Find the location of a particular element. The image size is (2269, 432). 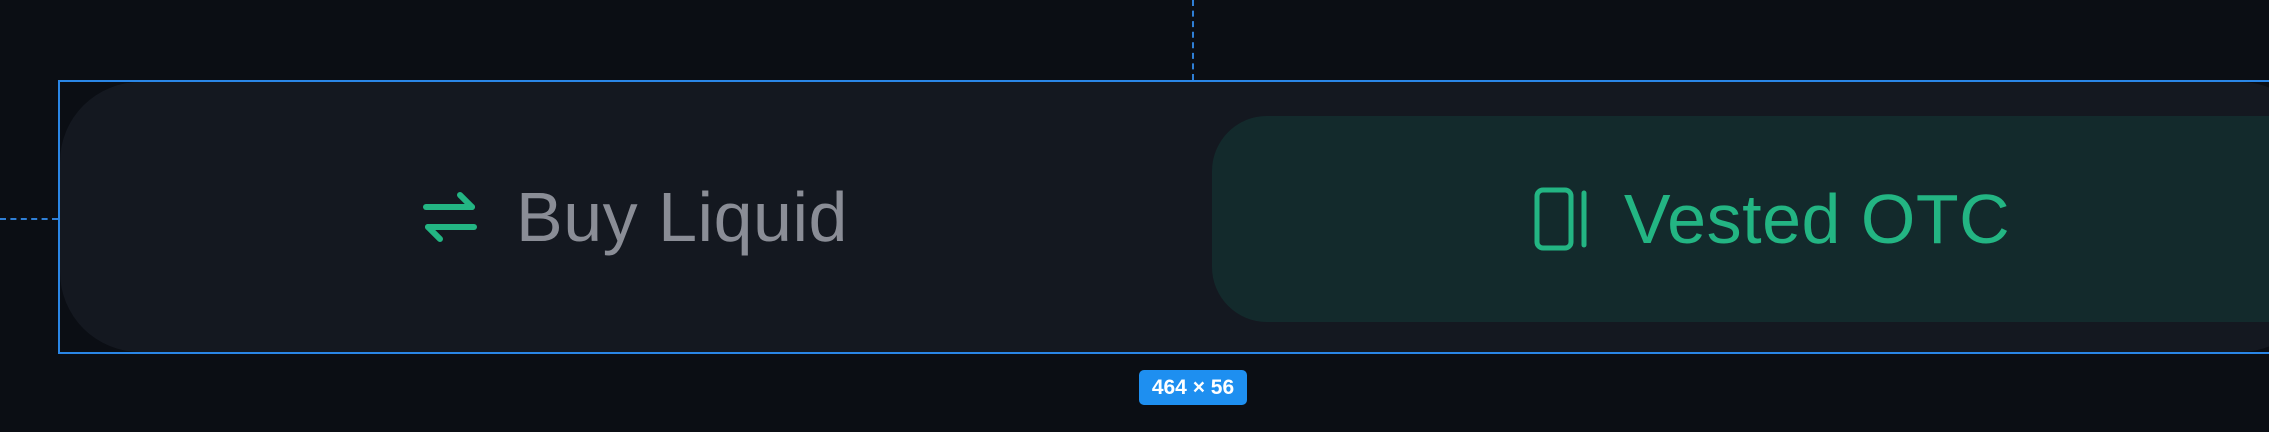

inspector-size-badge: 464 × 56 is located at coordinates (1193, 387).